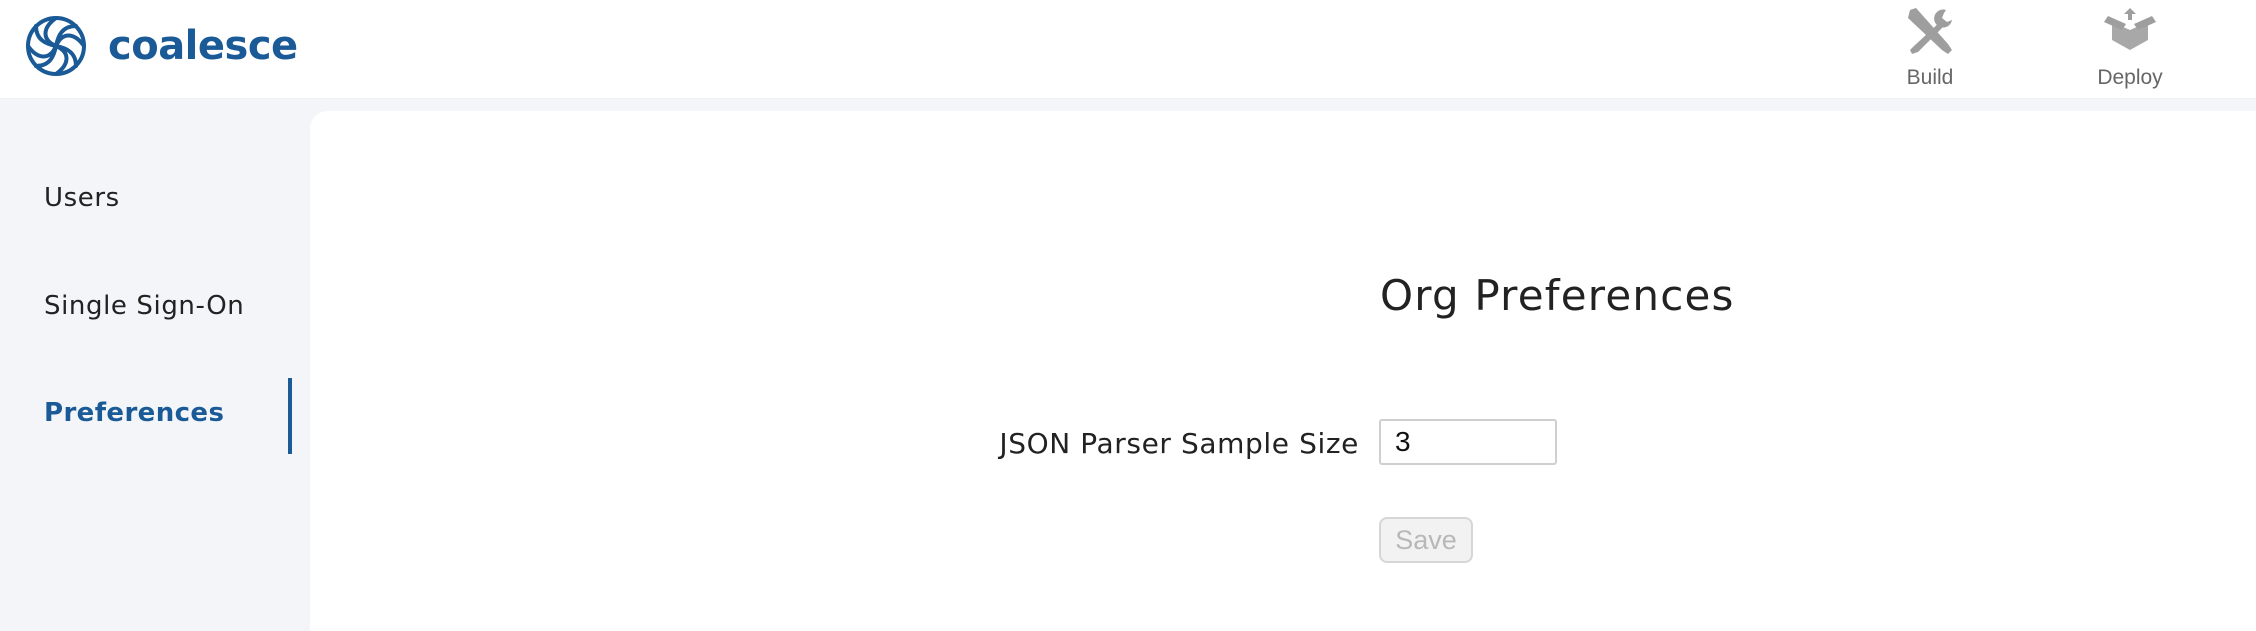 The width and height of the screenshot is (2256, 631). Describe the element at coordinates (1426, 540) in the screenshot. I see `save-button: Save` at that location.